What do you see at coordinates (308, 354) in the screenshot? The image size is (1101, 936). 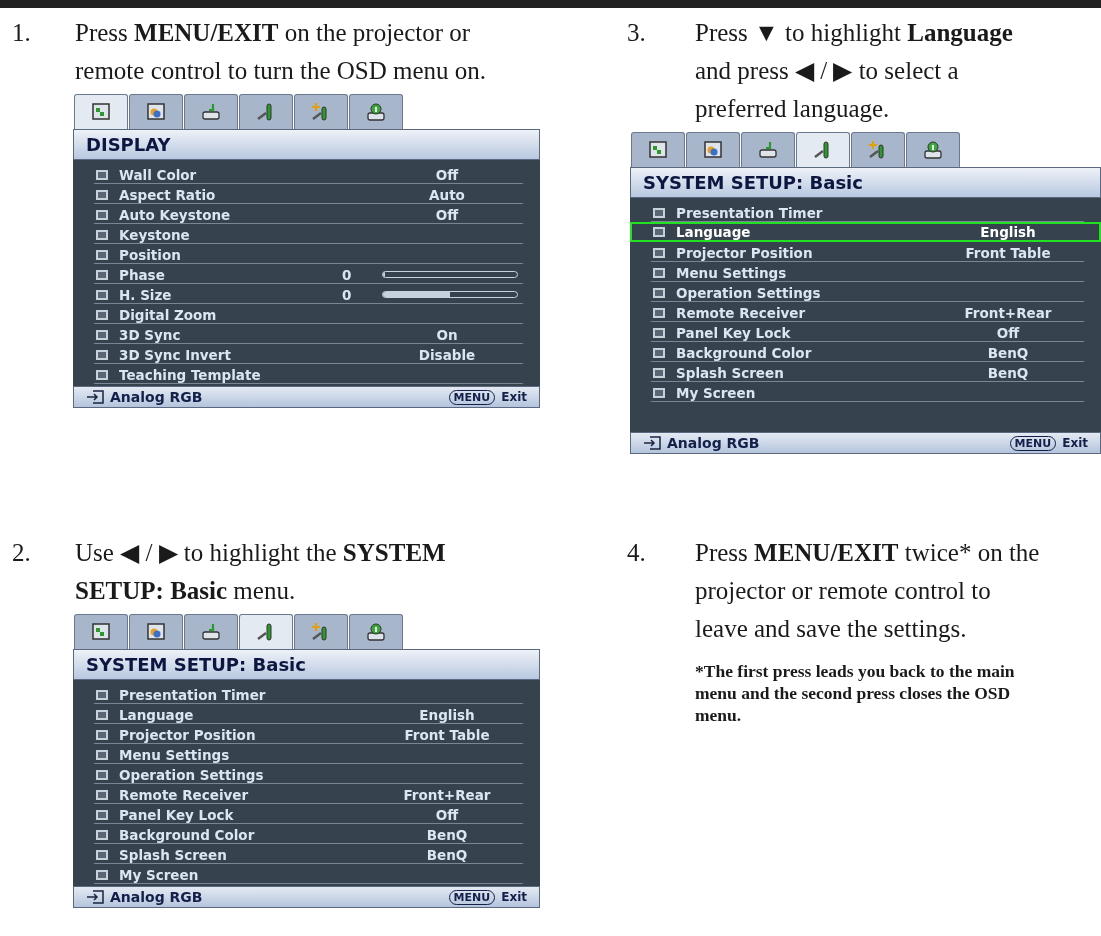 I see `menu-row: 3D Sync Invert Disable` at bounding box center [308, 354].